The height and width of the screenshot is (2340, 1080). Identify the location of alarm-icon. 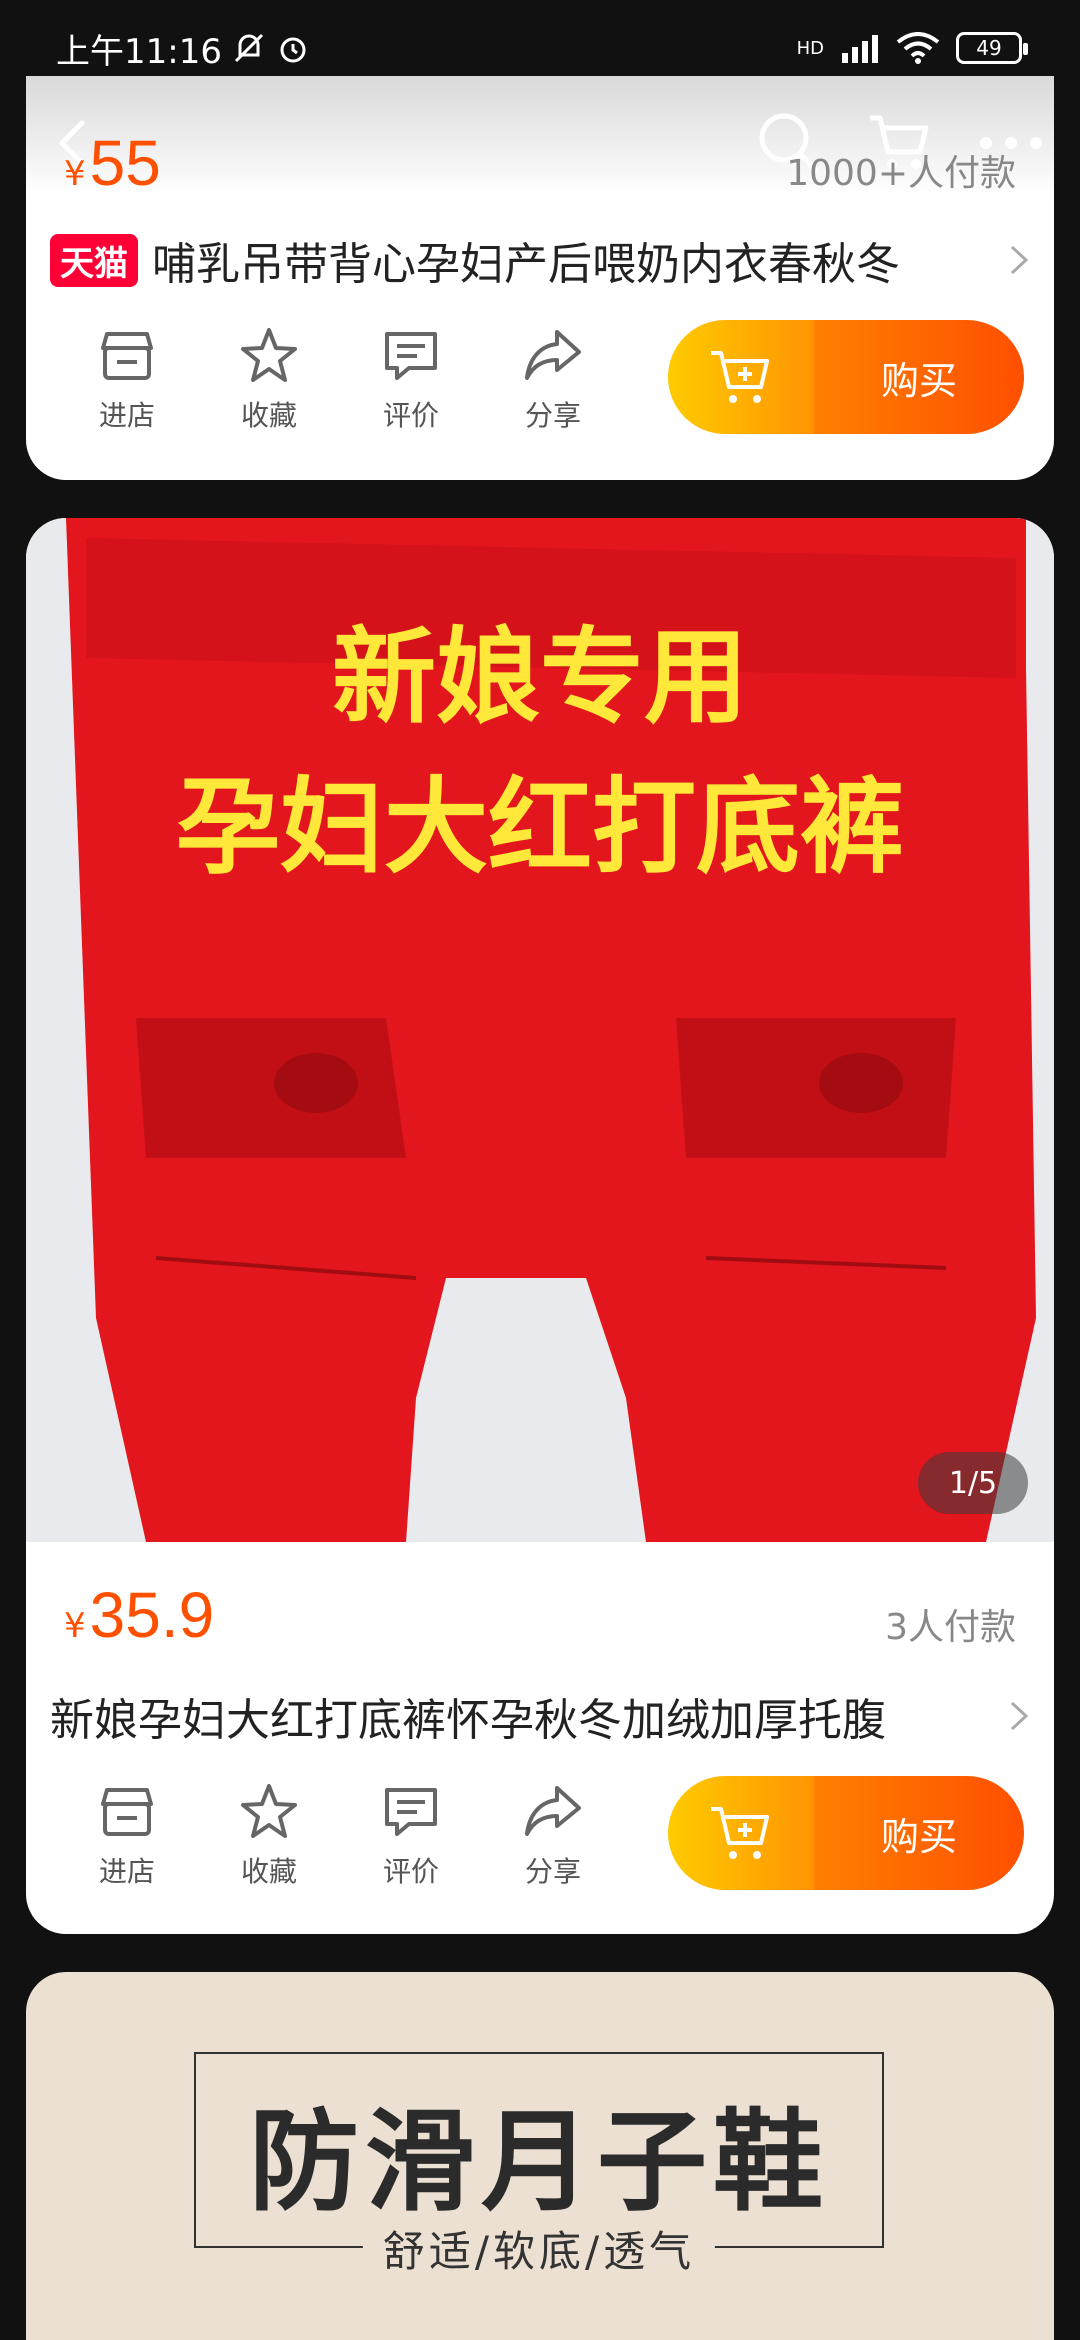
(293, 50).